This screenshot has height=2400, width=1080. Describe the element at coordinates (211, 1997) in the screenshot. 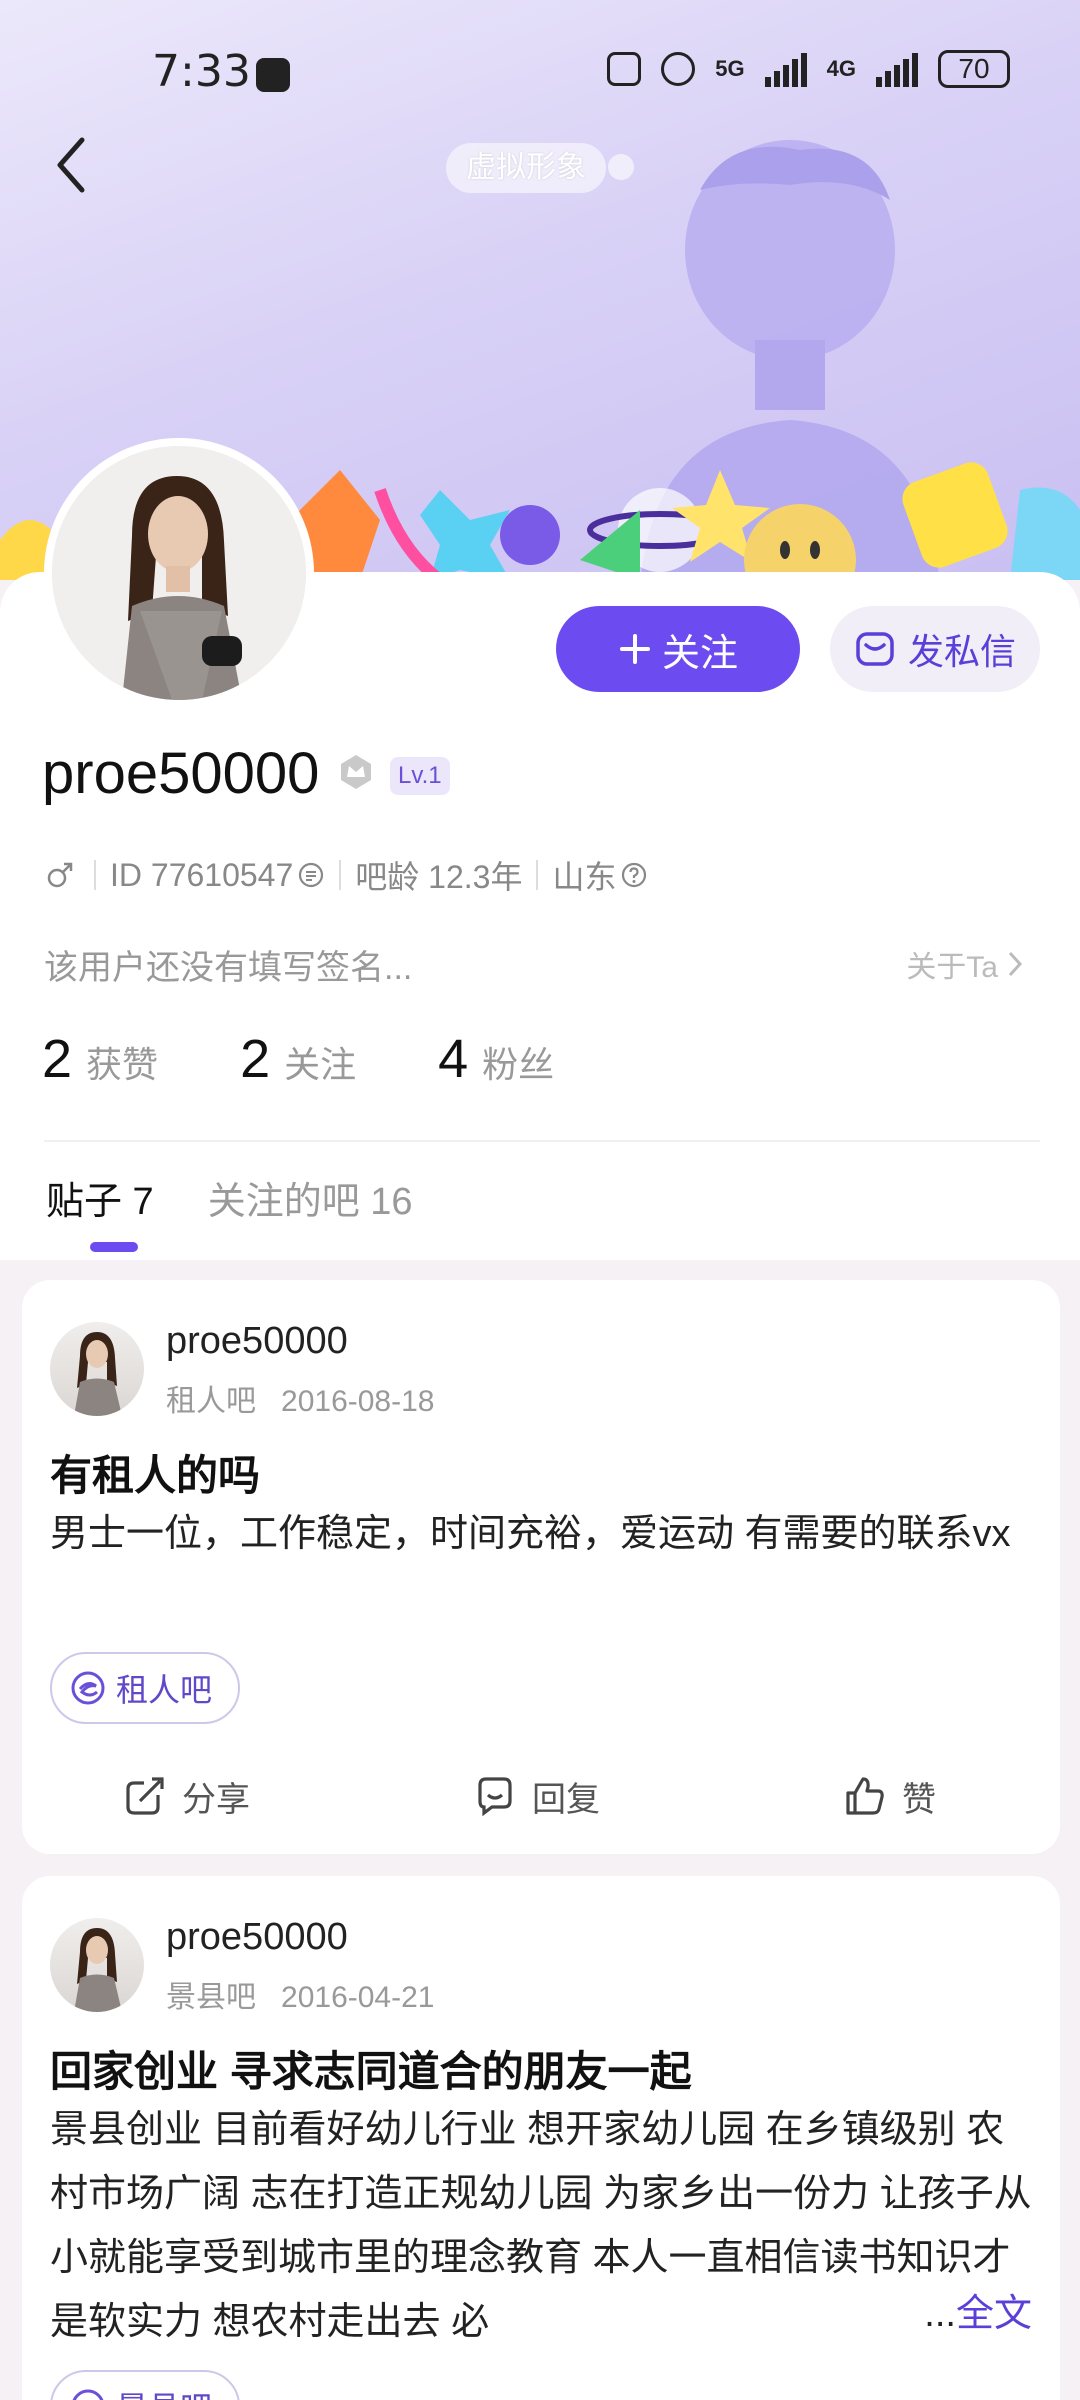

I see `post-forum: 景县吧` at that location.